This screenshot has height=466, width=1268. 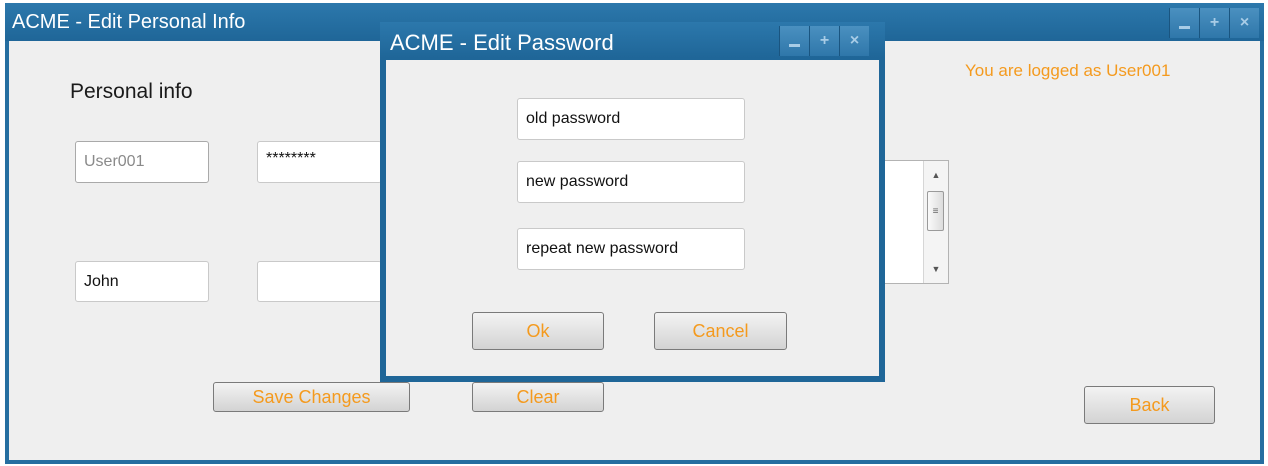 I want to click on scroll-down-icon: ▼, so click(x=936, y=269).